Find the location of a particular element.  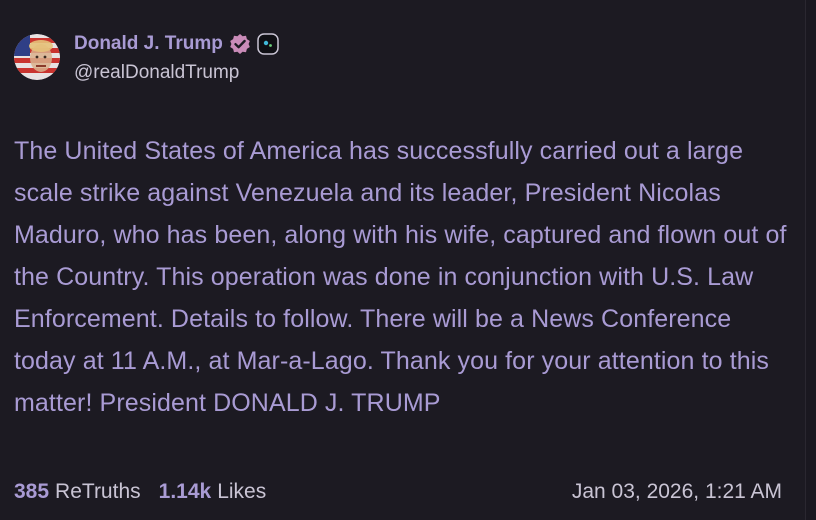

author-info: Donald J. Trump @realDonaldTrump is located at coordinates (176, 57).